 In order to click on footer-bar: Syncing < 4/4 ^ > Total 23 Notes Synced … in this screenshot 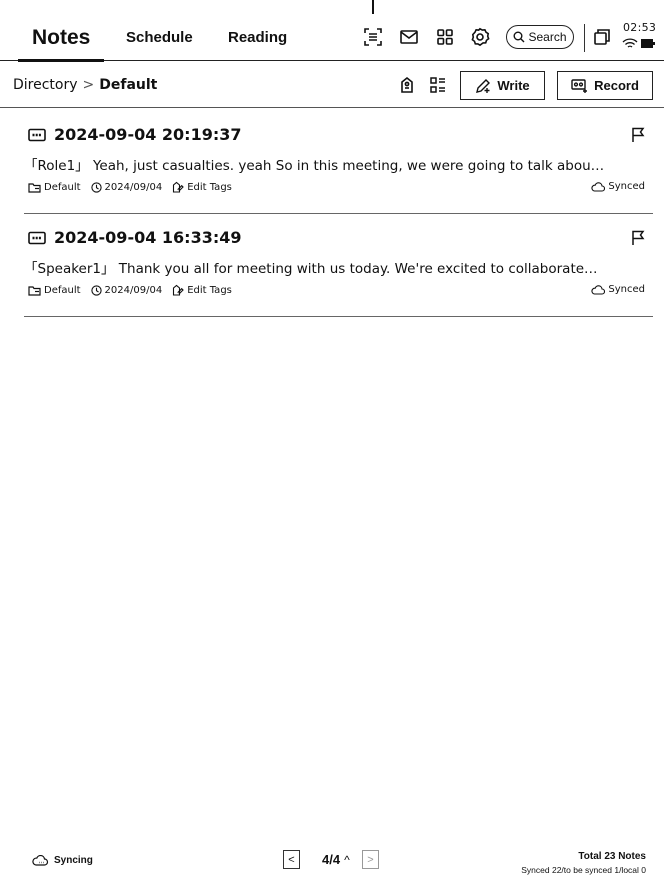, I will do `click(332, 863)`.